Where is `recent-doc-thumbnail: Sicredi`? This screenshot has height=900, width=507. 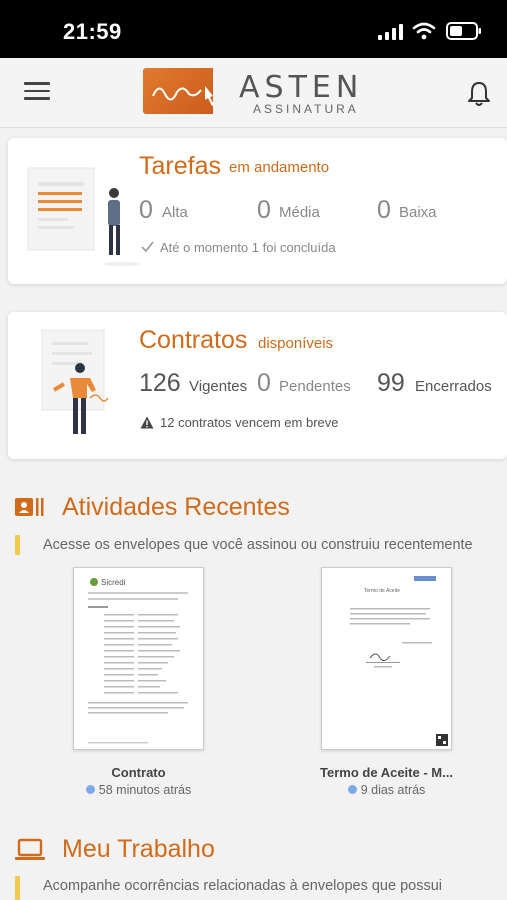 recent-doc-thumbnail: Sicredi is located at coordinates (138, 658).